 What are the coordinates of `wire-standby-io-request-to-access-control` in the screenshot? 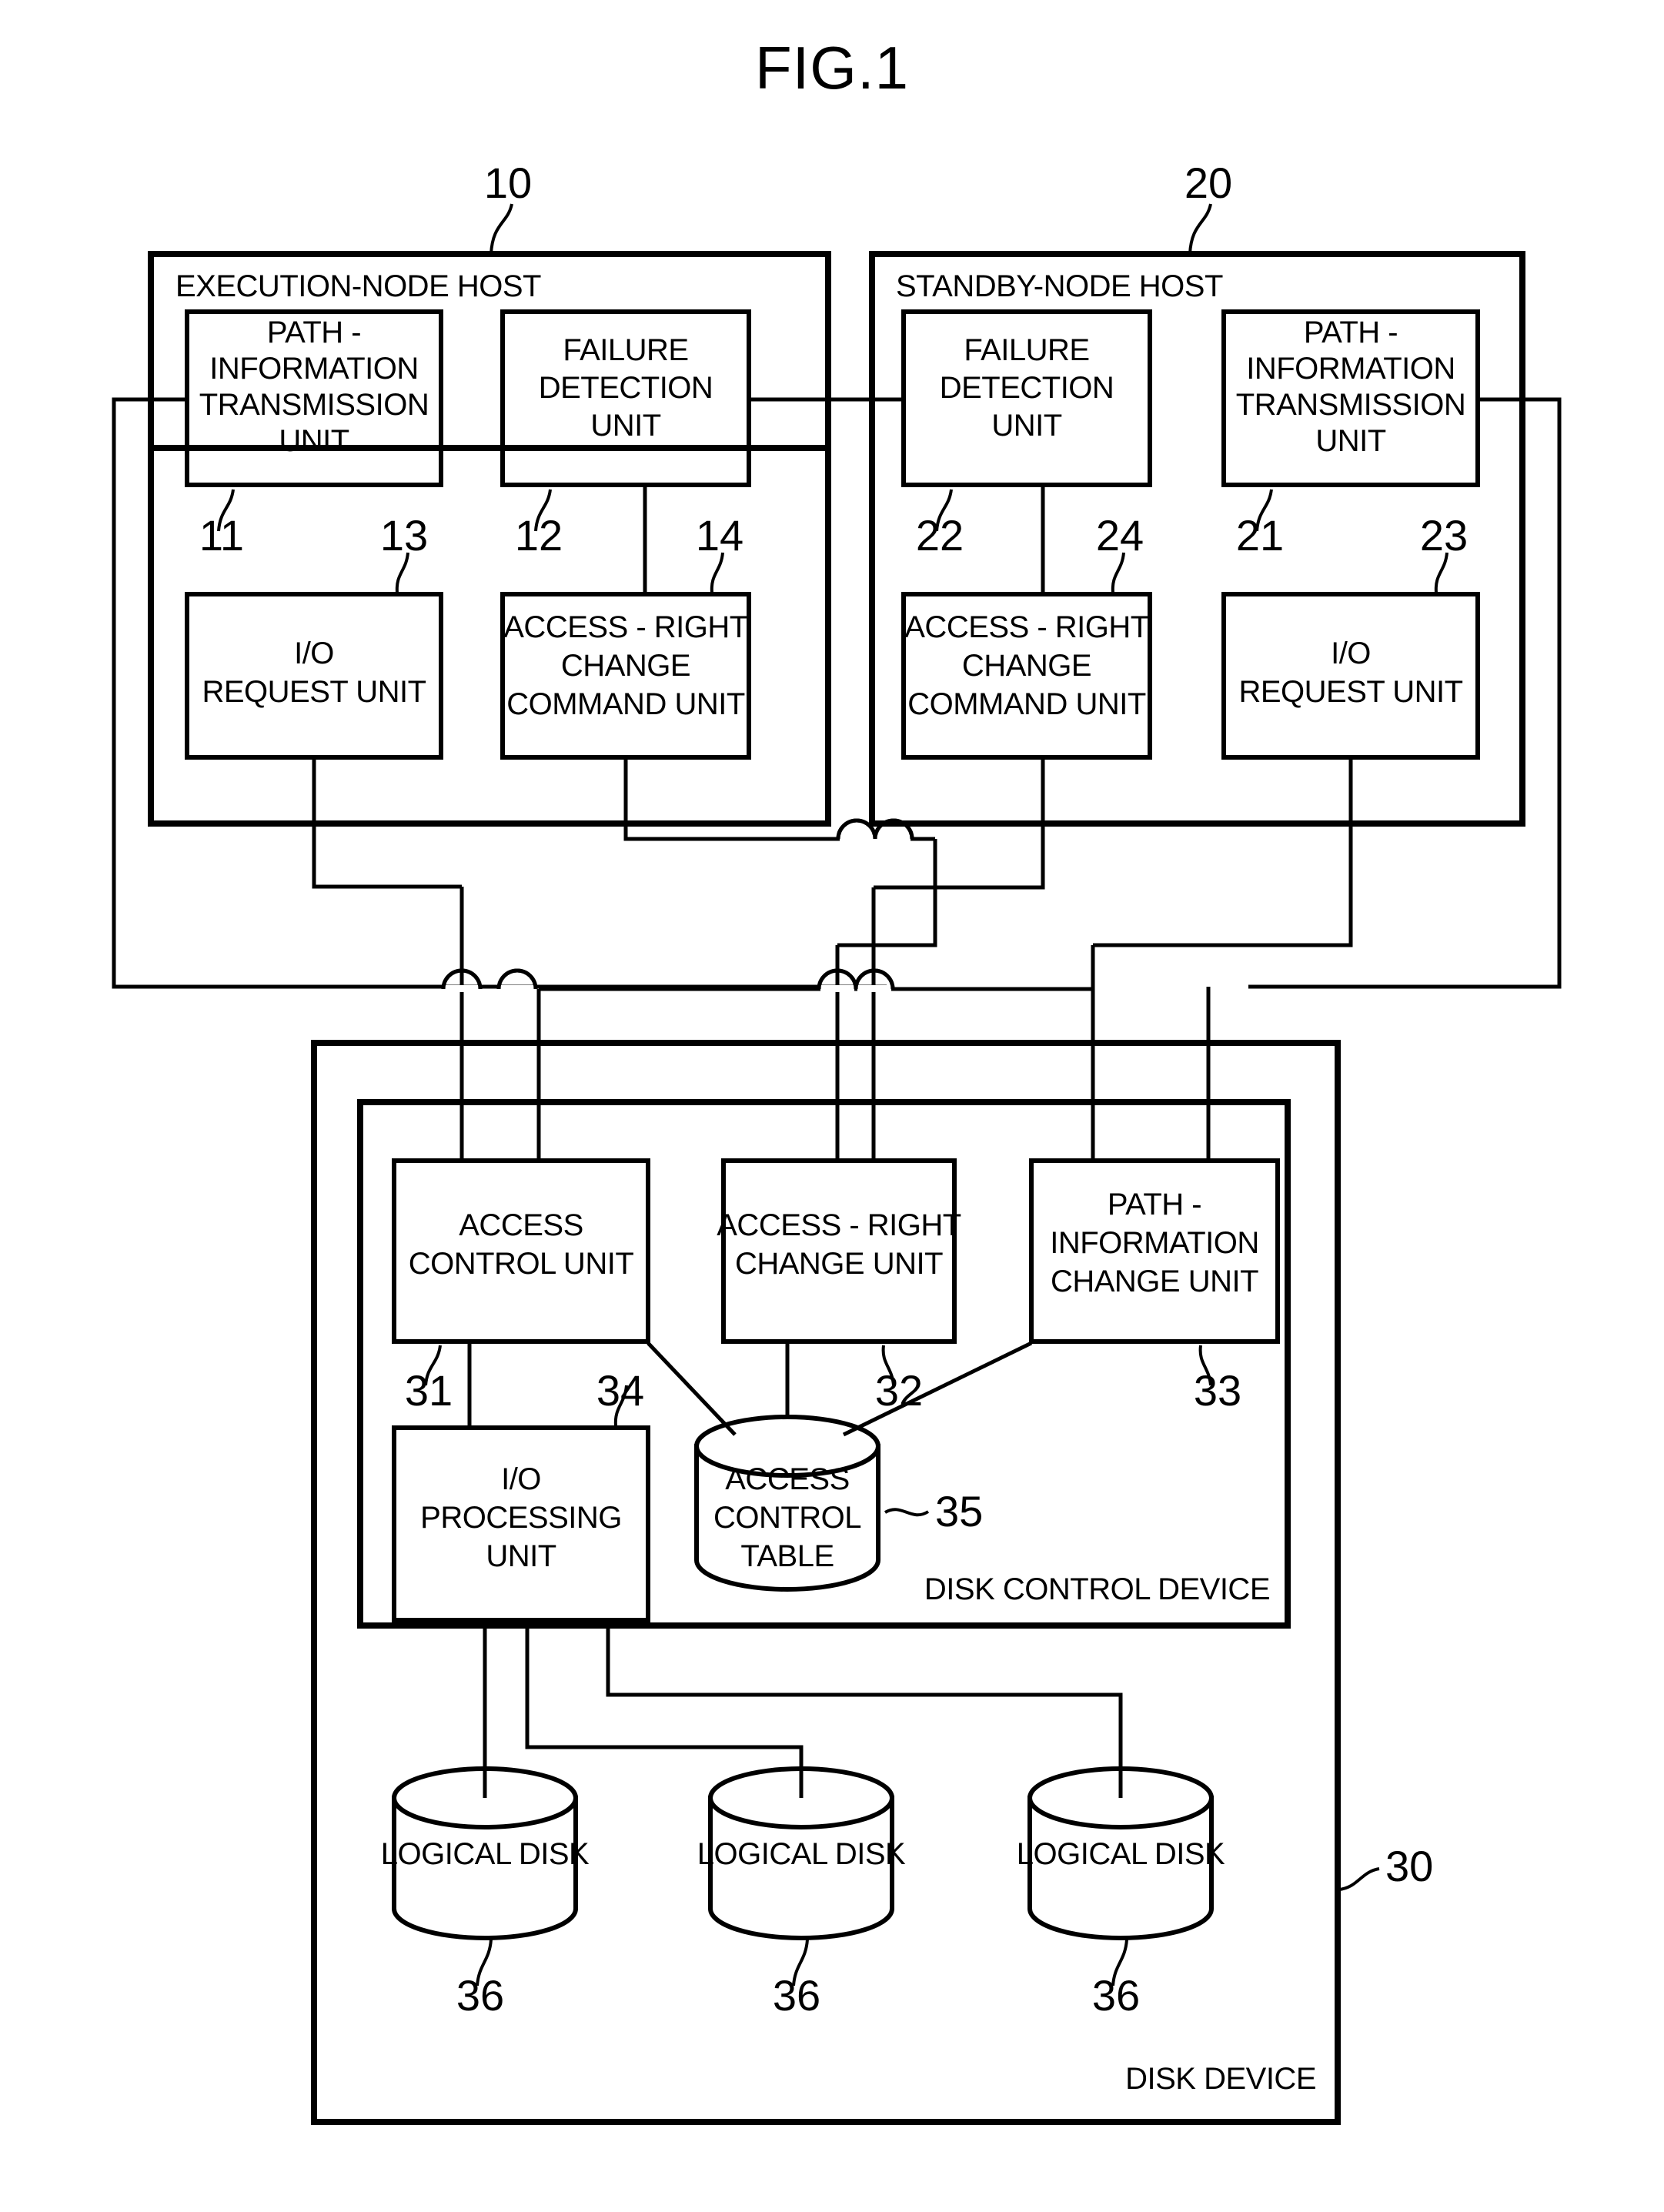 It's located at (817, 968).